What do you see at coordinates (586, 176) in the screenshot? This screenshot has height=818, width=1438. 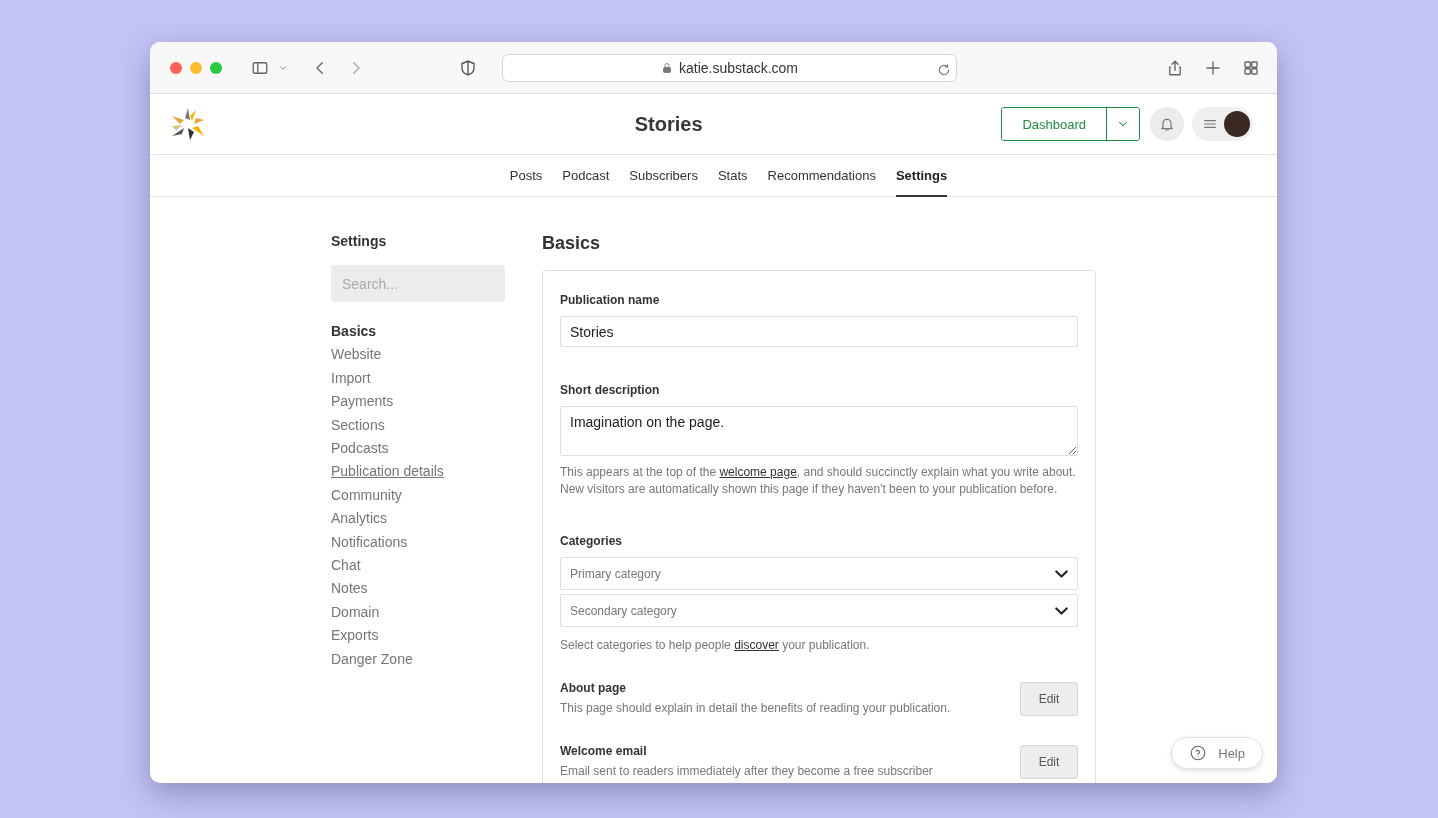 I see `nav-tab: Podcast` at bounding box center [586, 176].